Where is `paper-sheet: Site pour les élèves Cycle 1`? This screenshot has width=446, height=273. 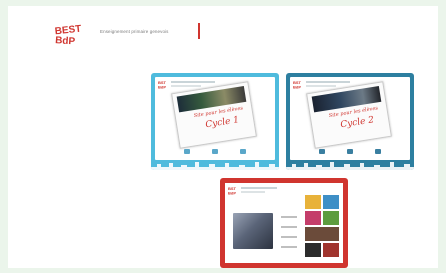 paper-sheet: Site pour les élèves Cycle 1 is located at coordinates (214, 115).